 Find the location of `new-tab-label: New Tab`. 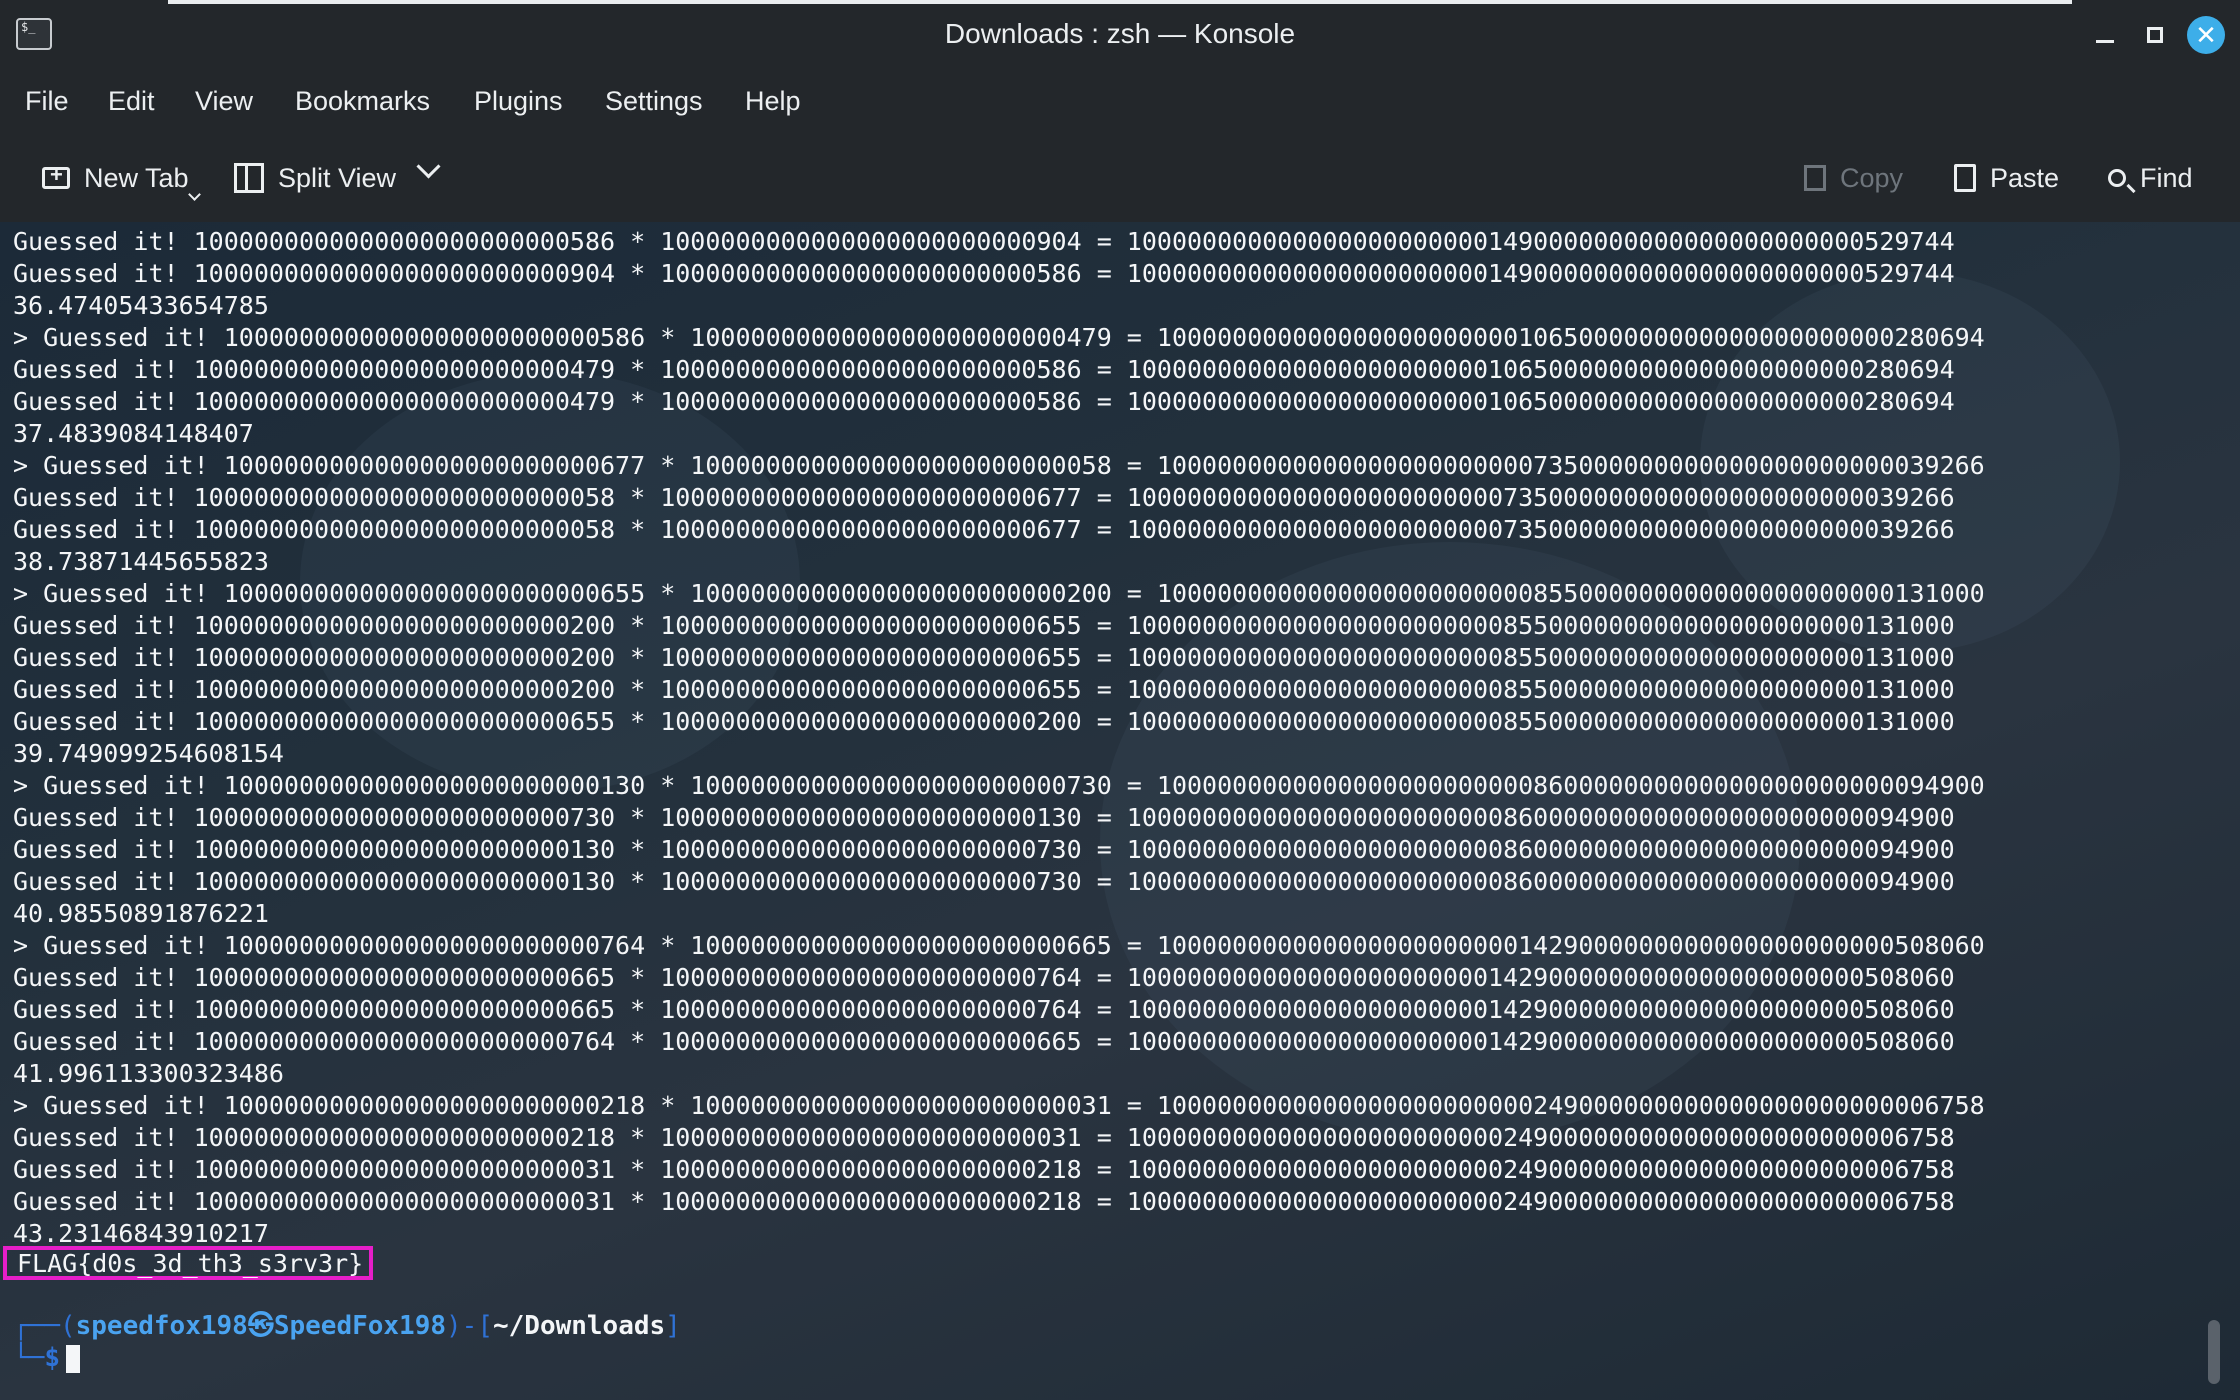

new-tab-label: New Tab is located at coordinates (136, 177).